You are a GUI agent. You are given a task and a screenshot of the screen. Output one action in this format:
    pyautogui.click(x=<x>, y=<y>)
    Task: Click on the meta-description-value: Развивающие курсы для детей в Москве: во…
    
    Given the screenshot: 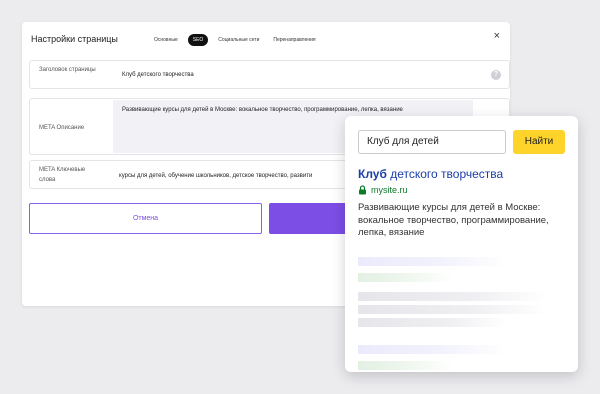 What is the action you would take?
    pyautogui.click(x=262, y=110)
    